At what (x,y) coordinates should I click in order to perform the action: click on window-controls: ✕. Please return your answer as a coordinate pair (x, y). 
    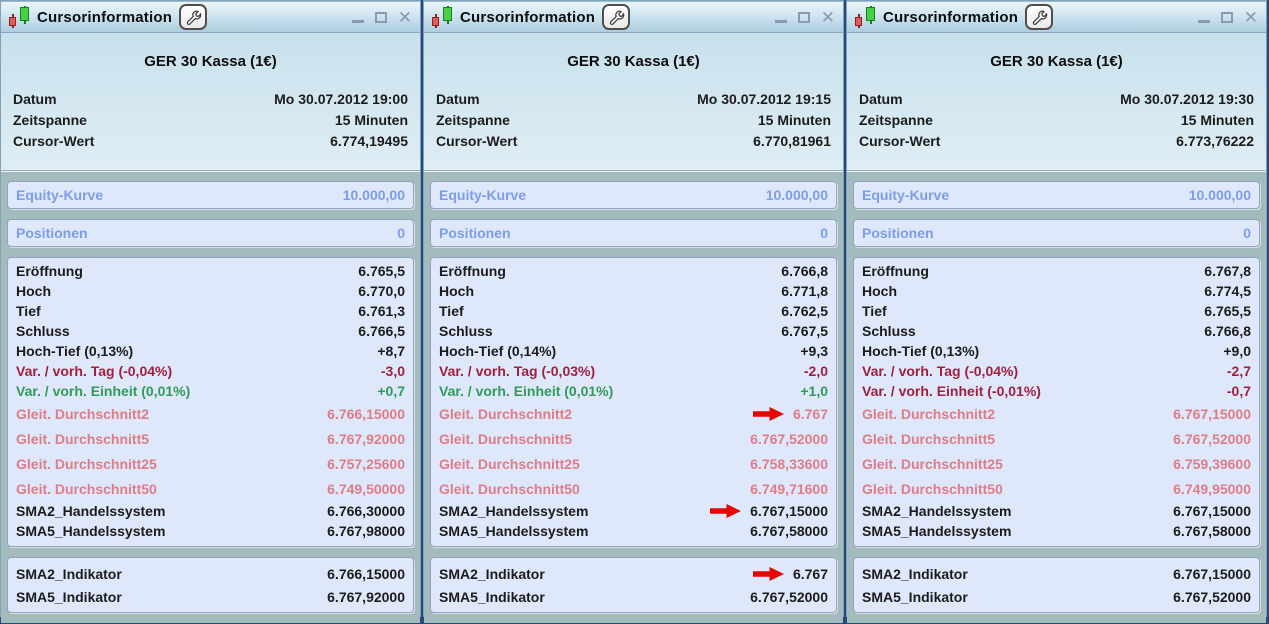
    Looking at the image, I should click on (381, 17).